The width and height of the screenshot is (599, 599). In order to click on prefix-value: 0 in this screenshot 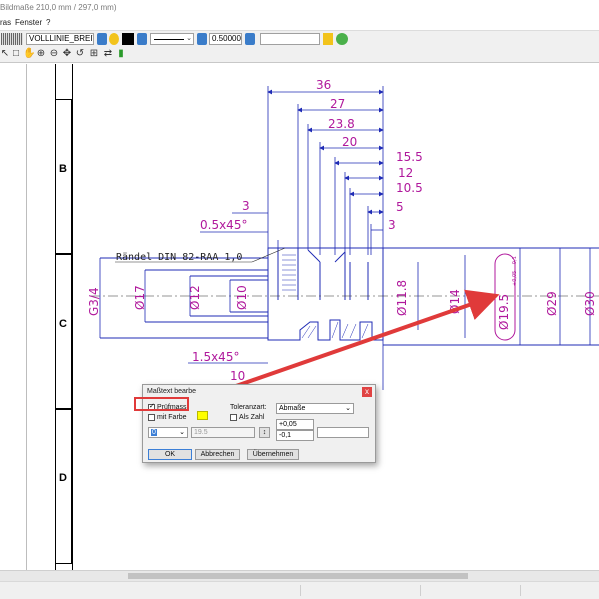, I will do `click(154, 432)`.